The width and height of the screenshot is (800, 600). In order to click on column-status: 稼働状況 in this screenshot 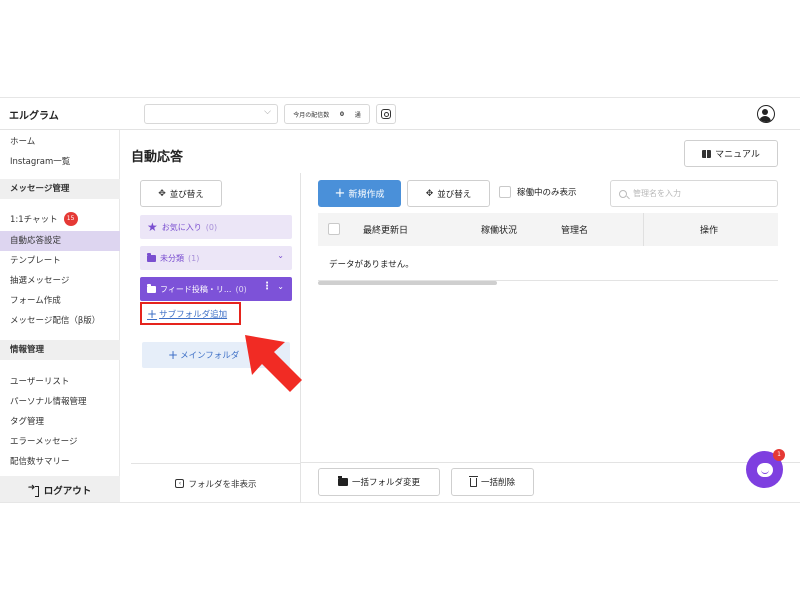, I will do `click(499, 229)`.